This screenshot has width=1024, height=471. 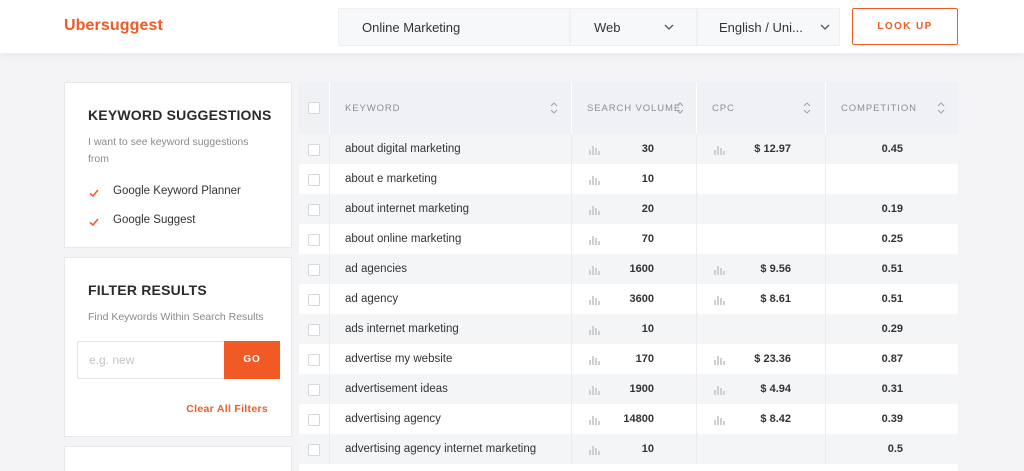 I want to click on look-up-button: LOOK UP, so click(x=905, y=26).